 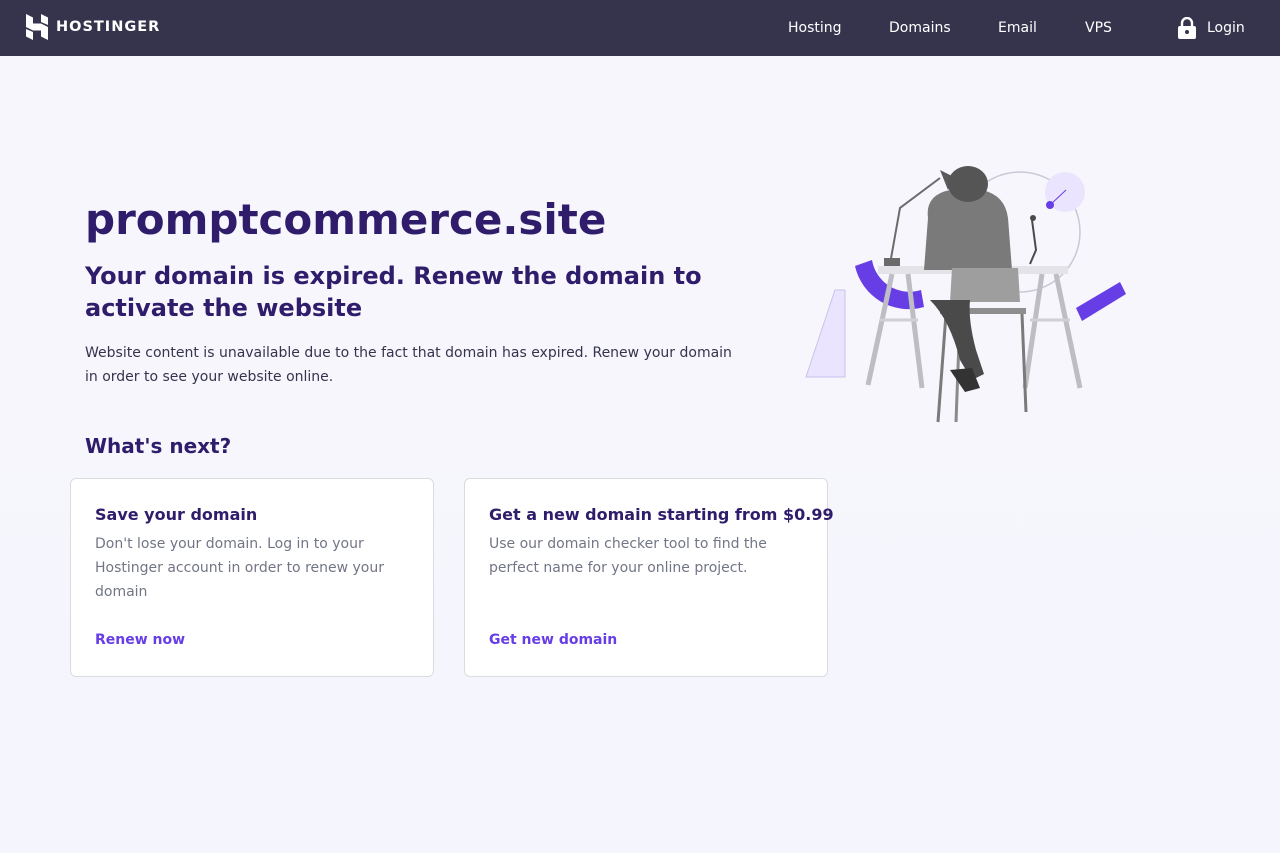 I want to click on domain-title: promptcommerce.site, so click(x=346, y=219).